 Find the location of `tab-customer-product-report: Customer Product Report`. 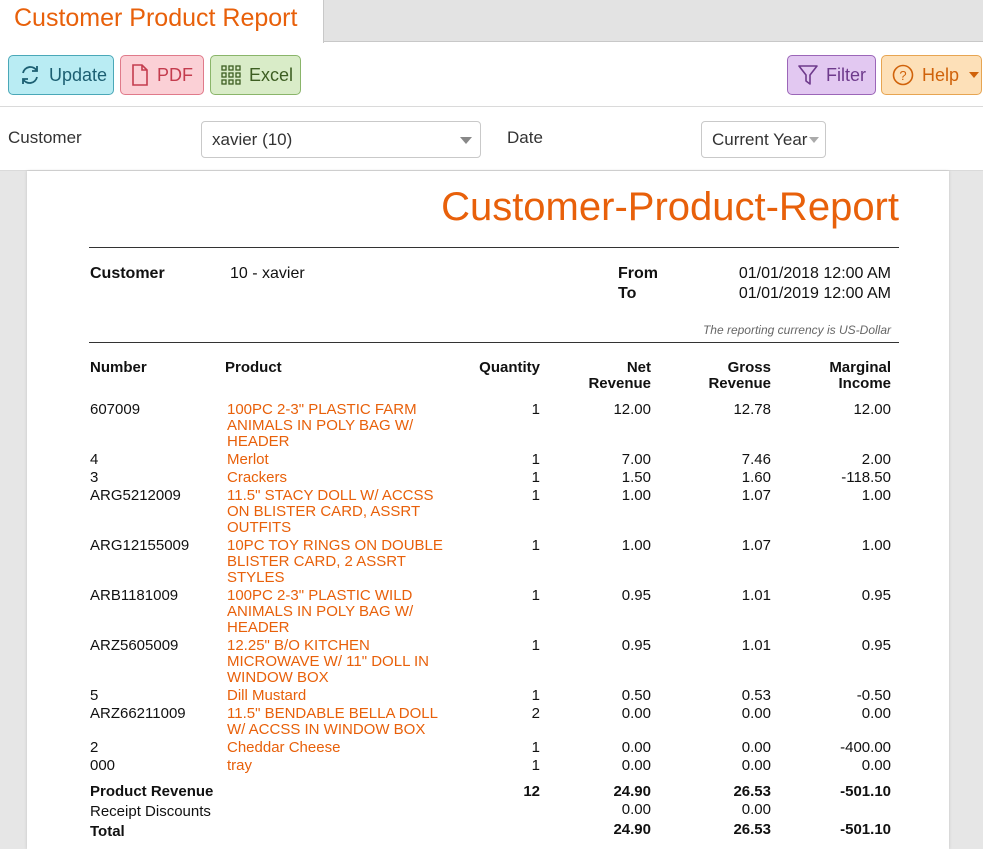

tab-customer-product-report: Customer Product Report is located at coordinates (162, 21).